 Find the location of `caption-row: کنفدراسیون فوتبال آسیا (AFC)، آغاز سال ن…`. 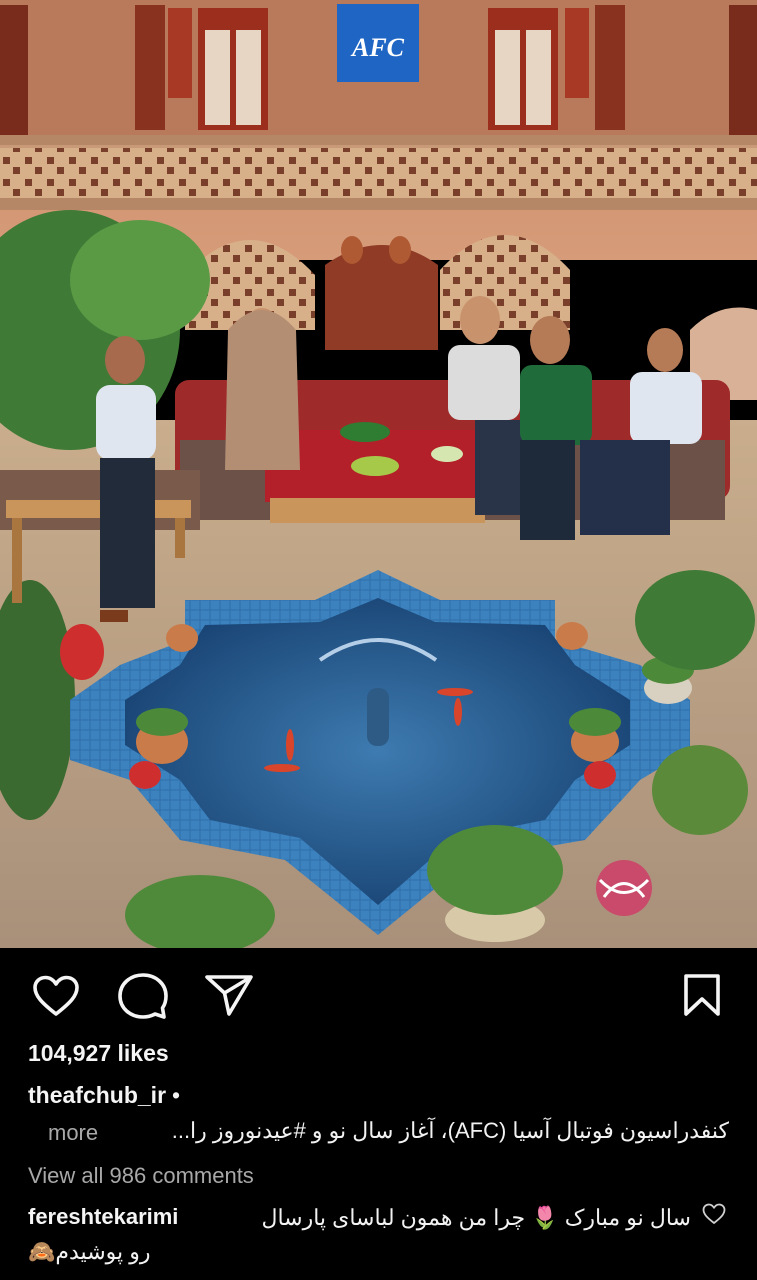

caption-row: کنفدراسیون فوتبال آسیا (AFC)، آغاز سال ن… is located at coordinates (378, 1134).